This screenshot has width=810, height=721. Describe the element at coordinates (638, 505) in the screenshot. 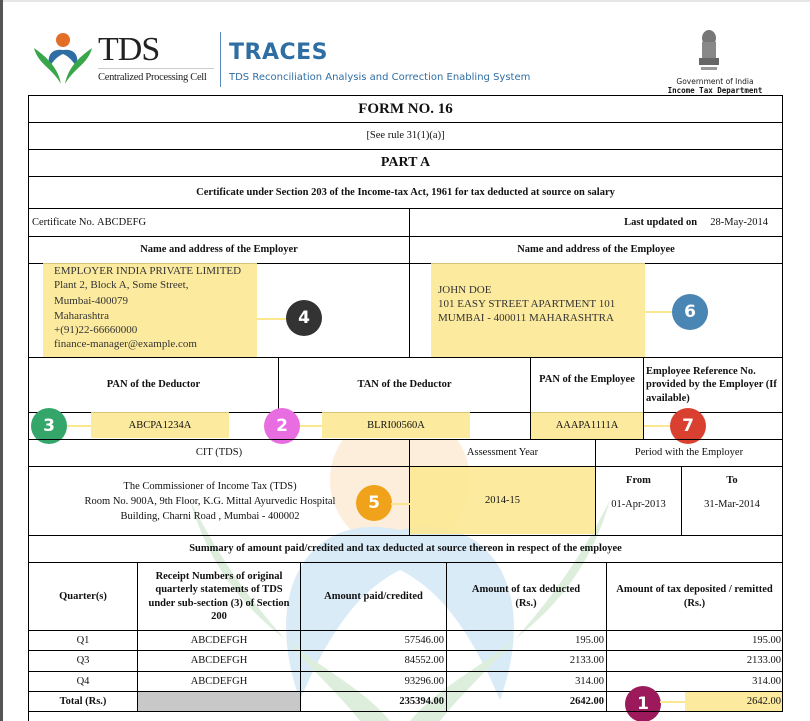

I see `period-from-value: 01-Apr-2013` at that location.